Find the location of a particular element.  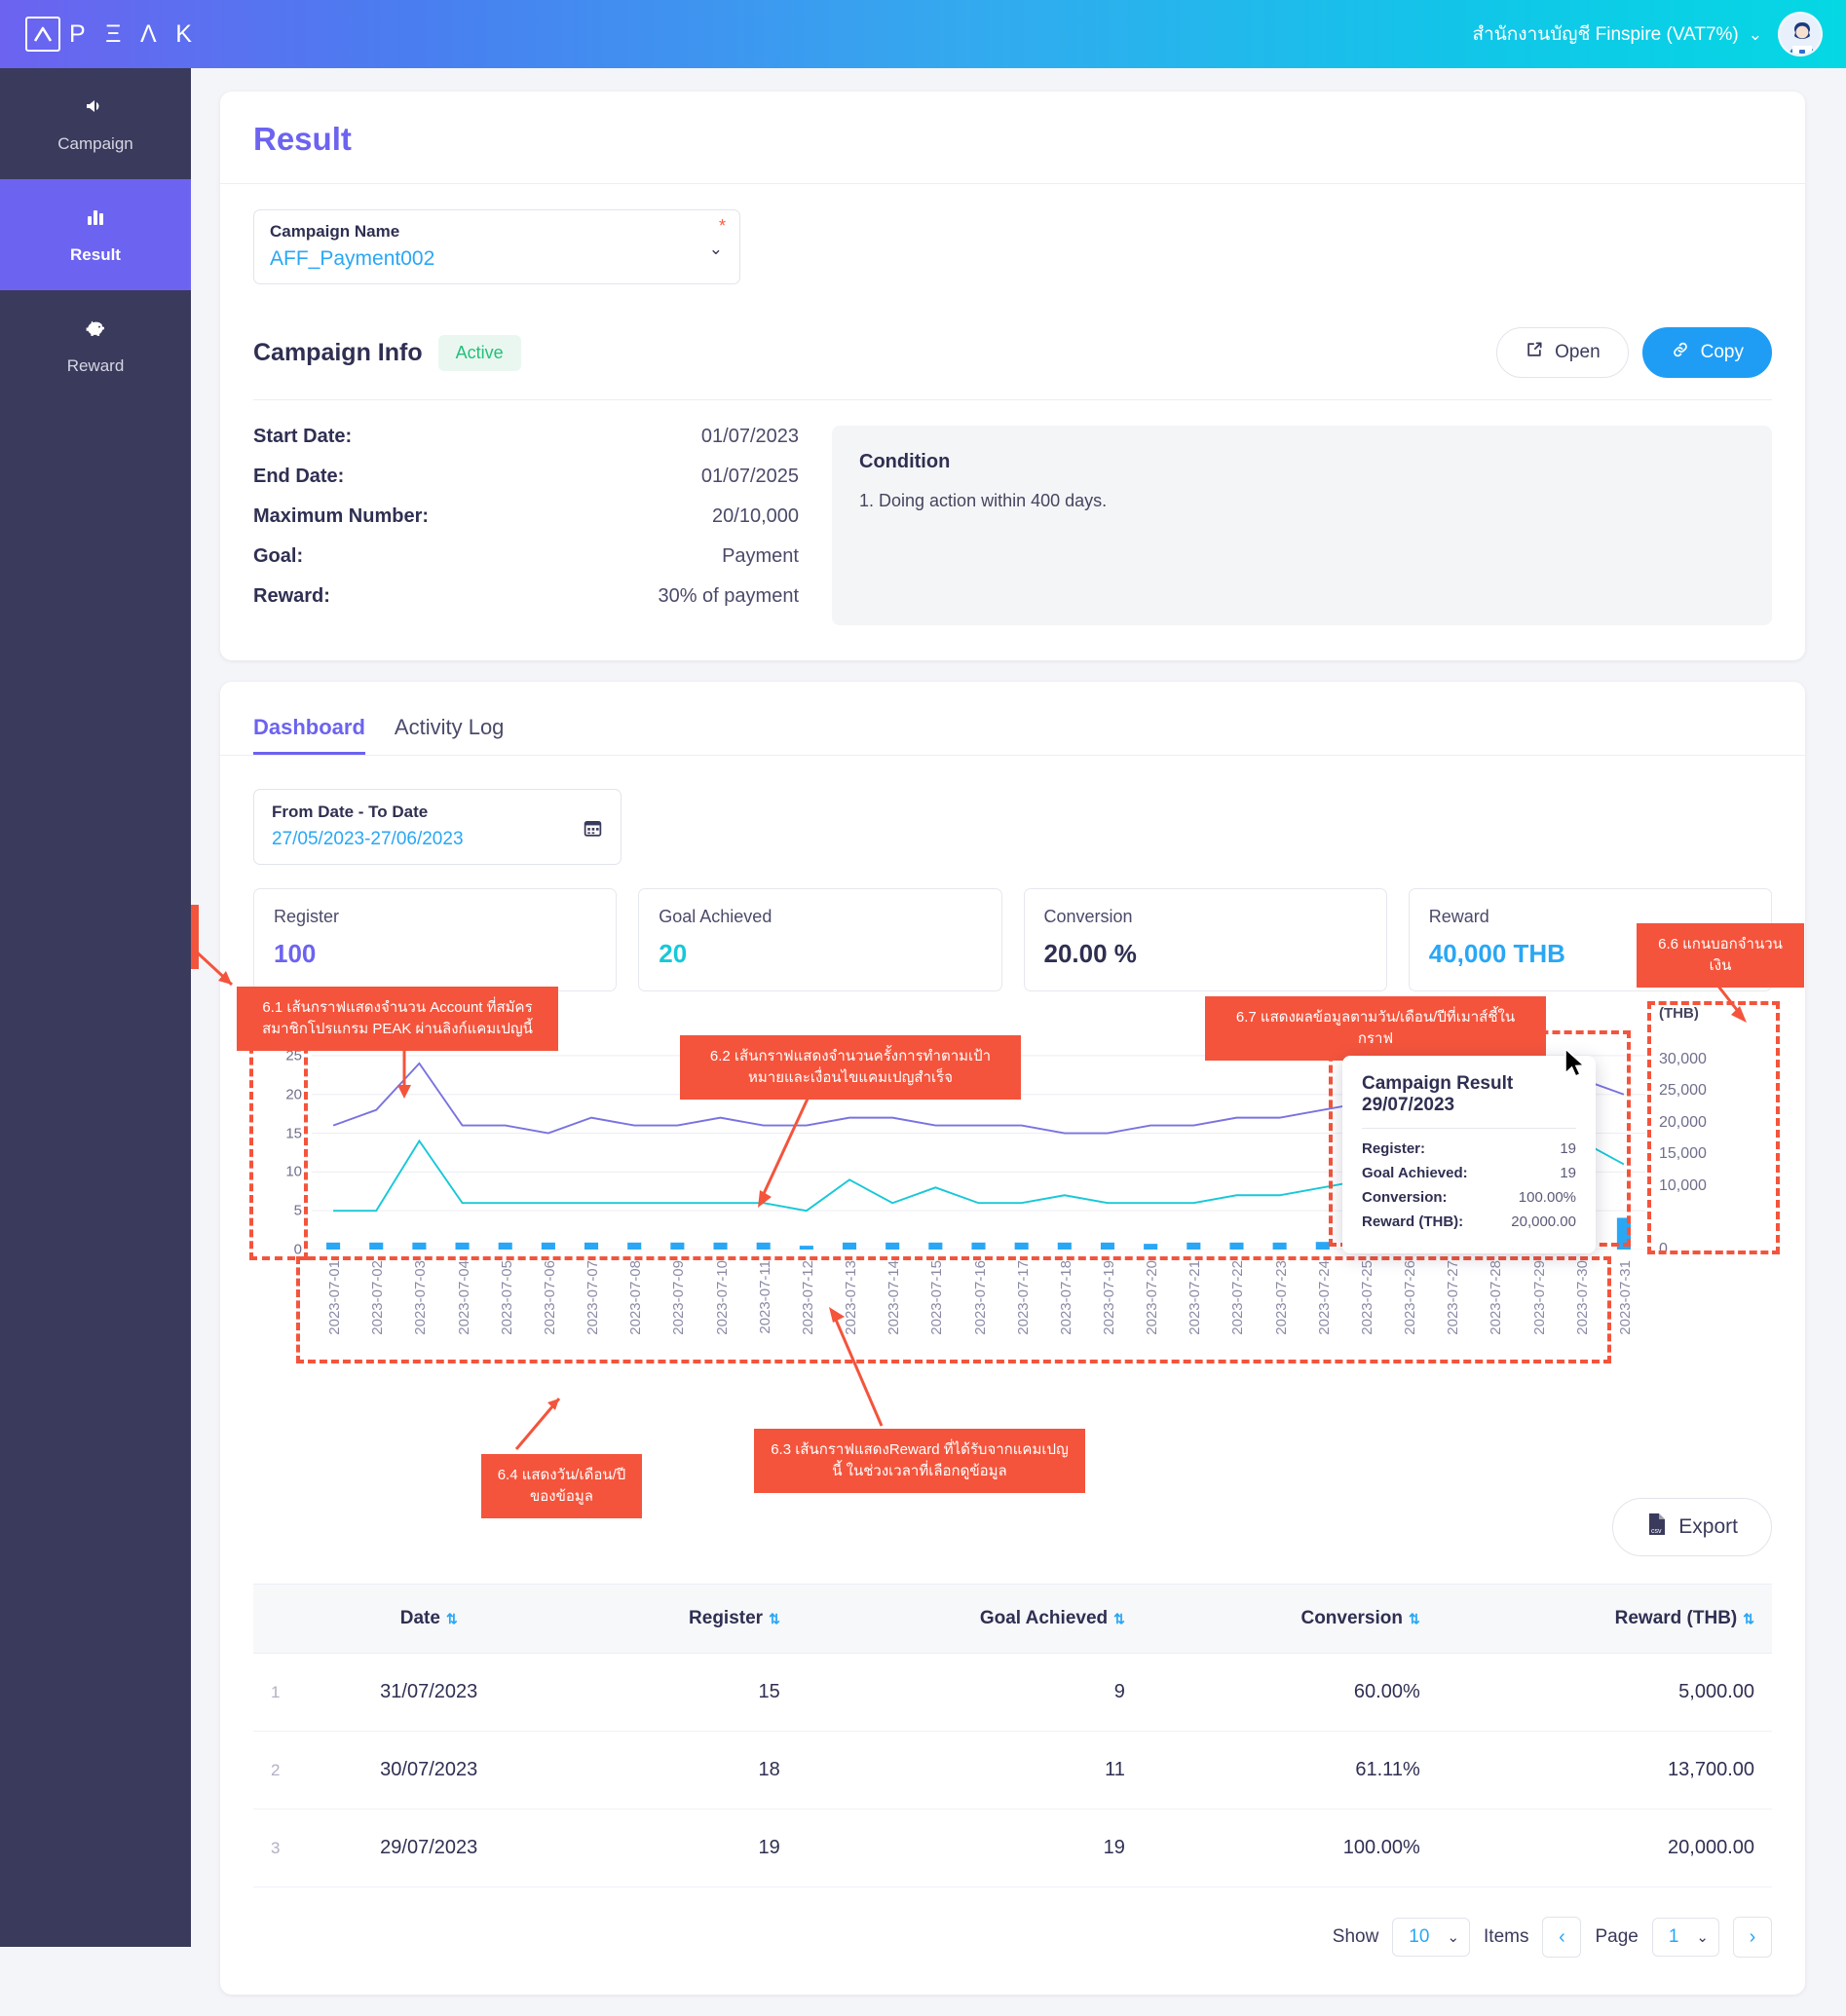

export-row: csv Export is located at coordinates (1012, 1527).